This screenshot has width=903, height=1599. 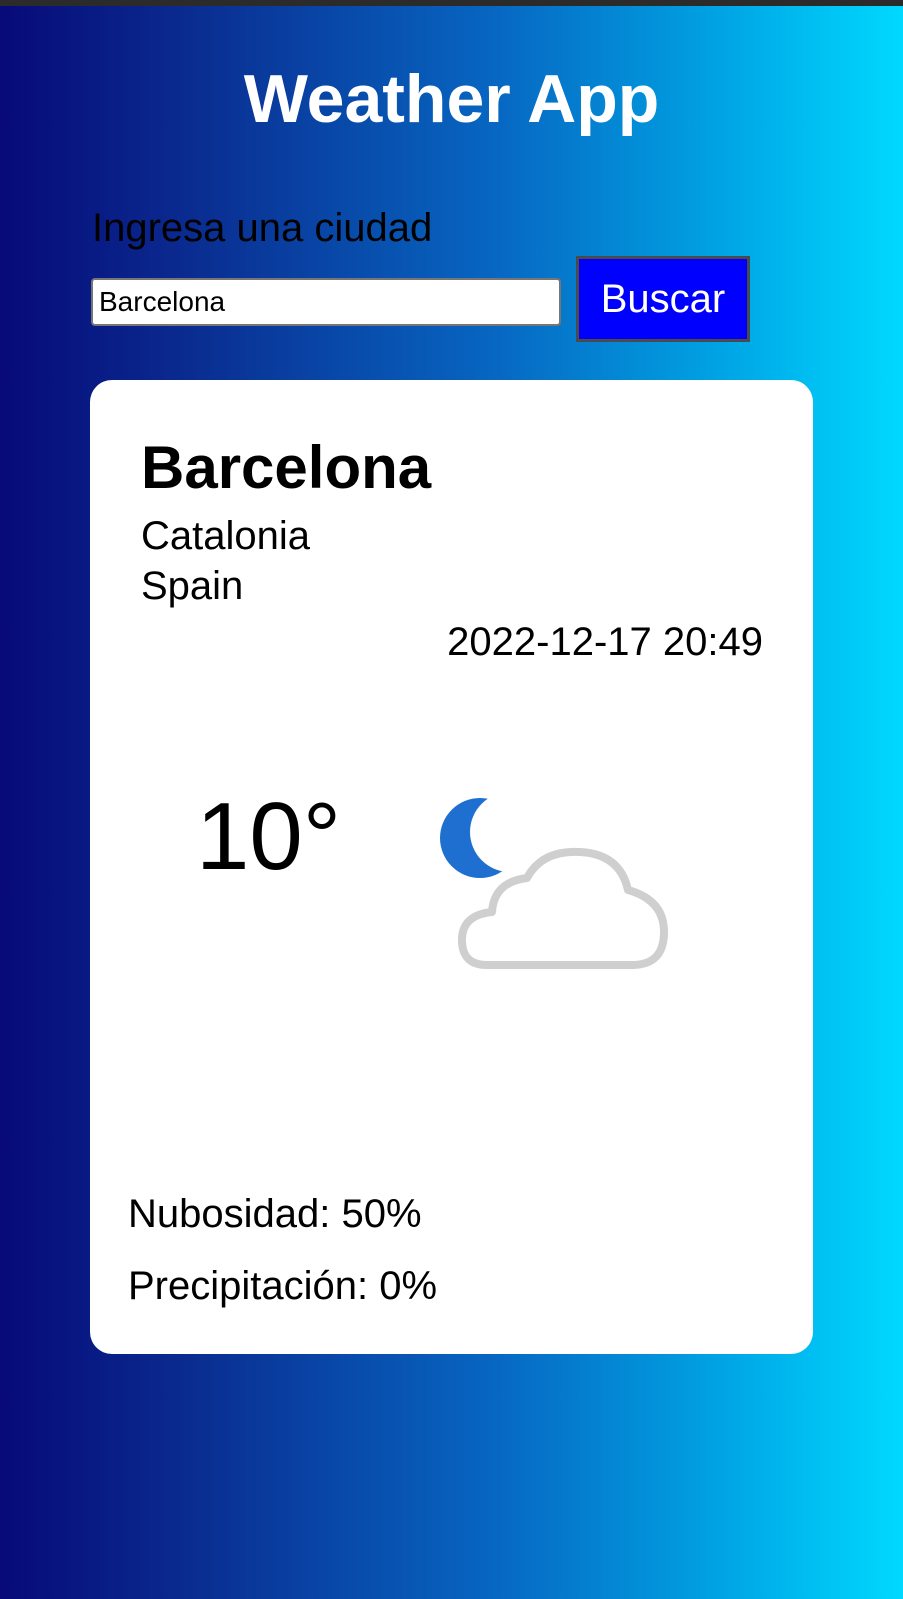 I want to click on temperature-value: 10°, so click(x=269, y=836).